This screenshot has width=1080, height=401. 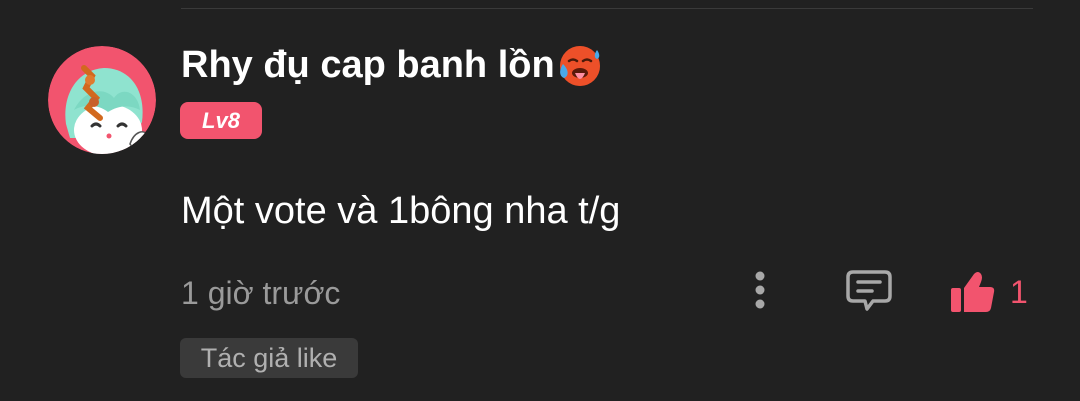 I want to click on avatar, so click(x=102, y=100).